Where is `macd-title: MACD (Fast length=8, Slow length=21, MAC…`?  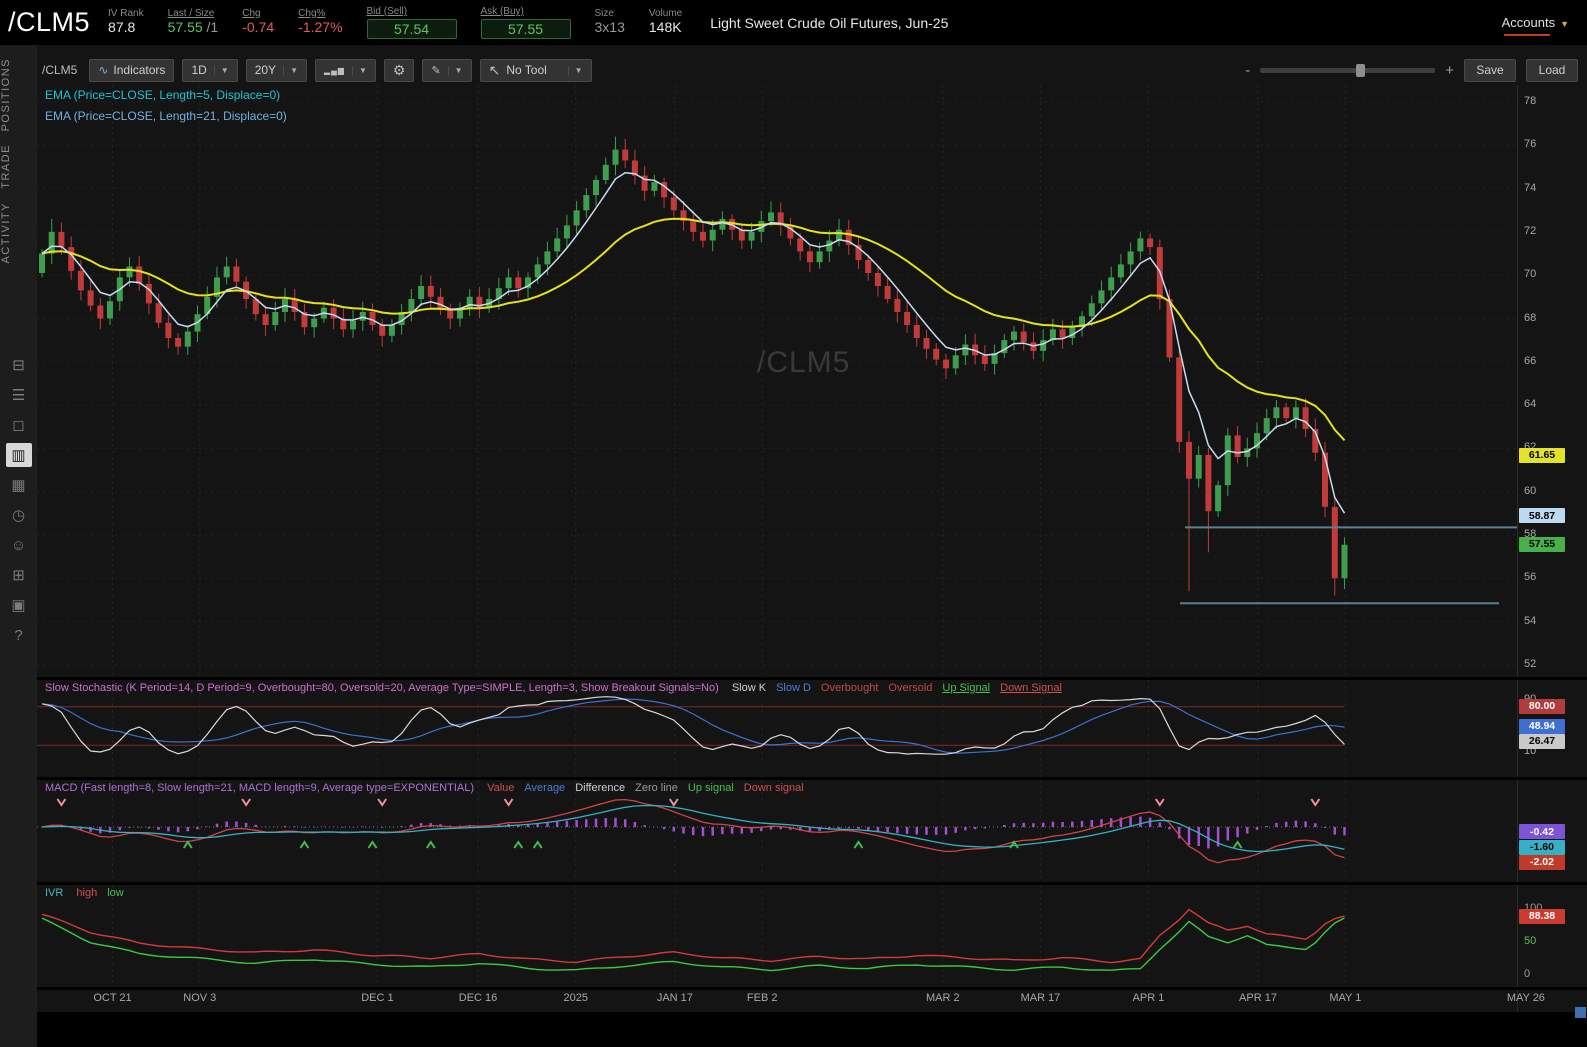 macd-title: MACD (Fast length=8, Slow length=21, MAC… is located at coordinates (260, 788).